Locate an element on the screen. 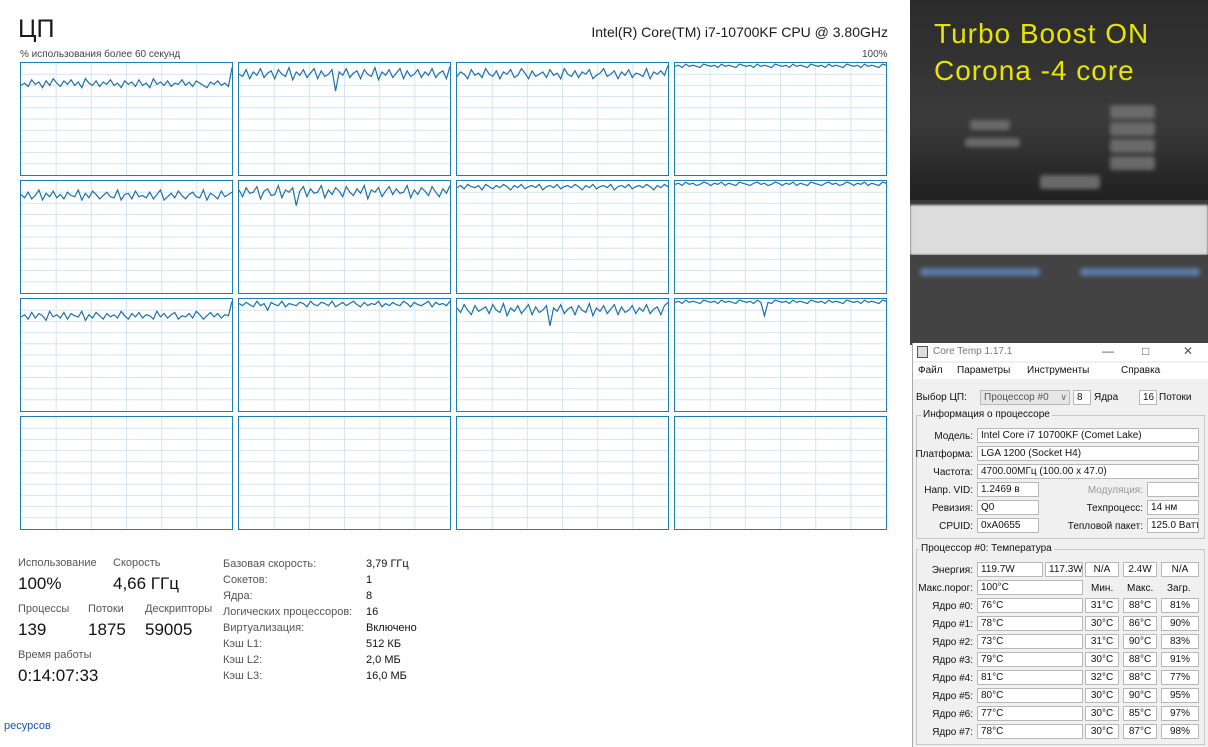  detail-value: 8 is located at coordinates (369, 596).